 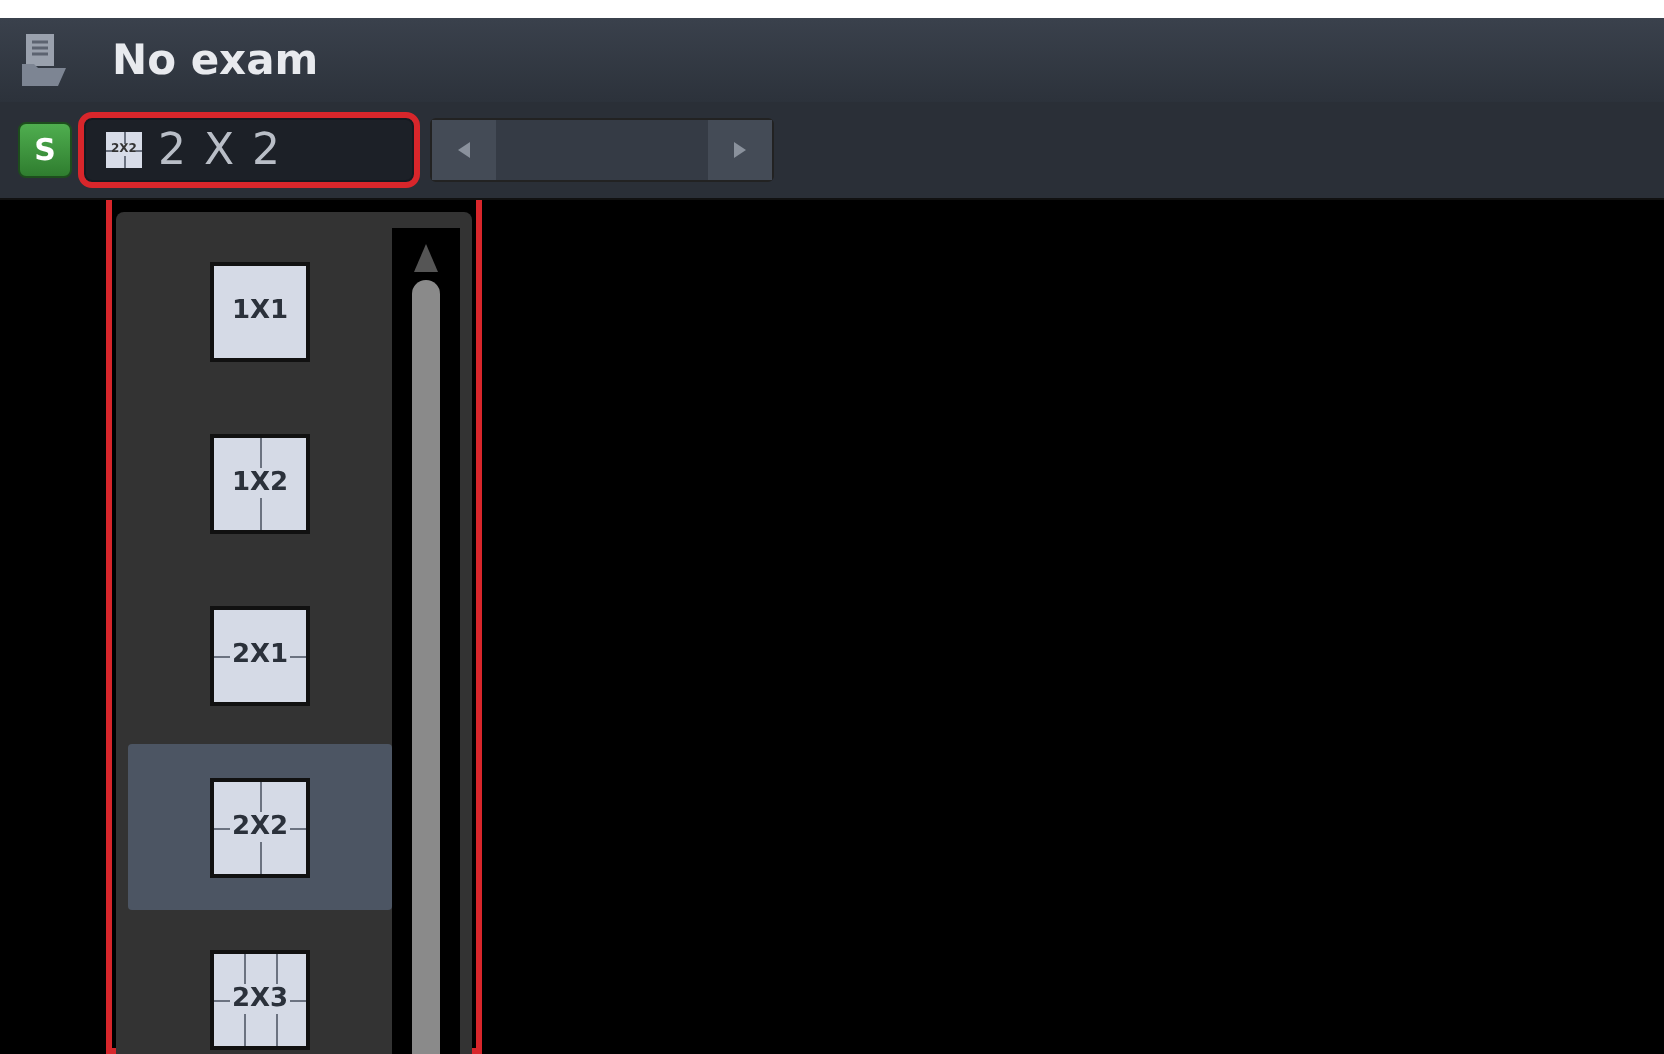 What do you see at coordinates (215, 60) in the screenshot?
I see `exam-title: No exam` at bounding box center [215, 60].